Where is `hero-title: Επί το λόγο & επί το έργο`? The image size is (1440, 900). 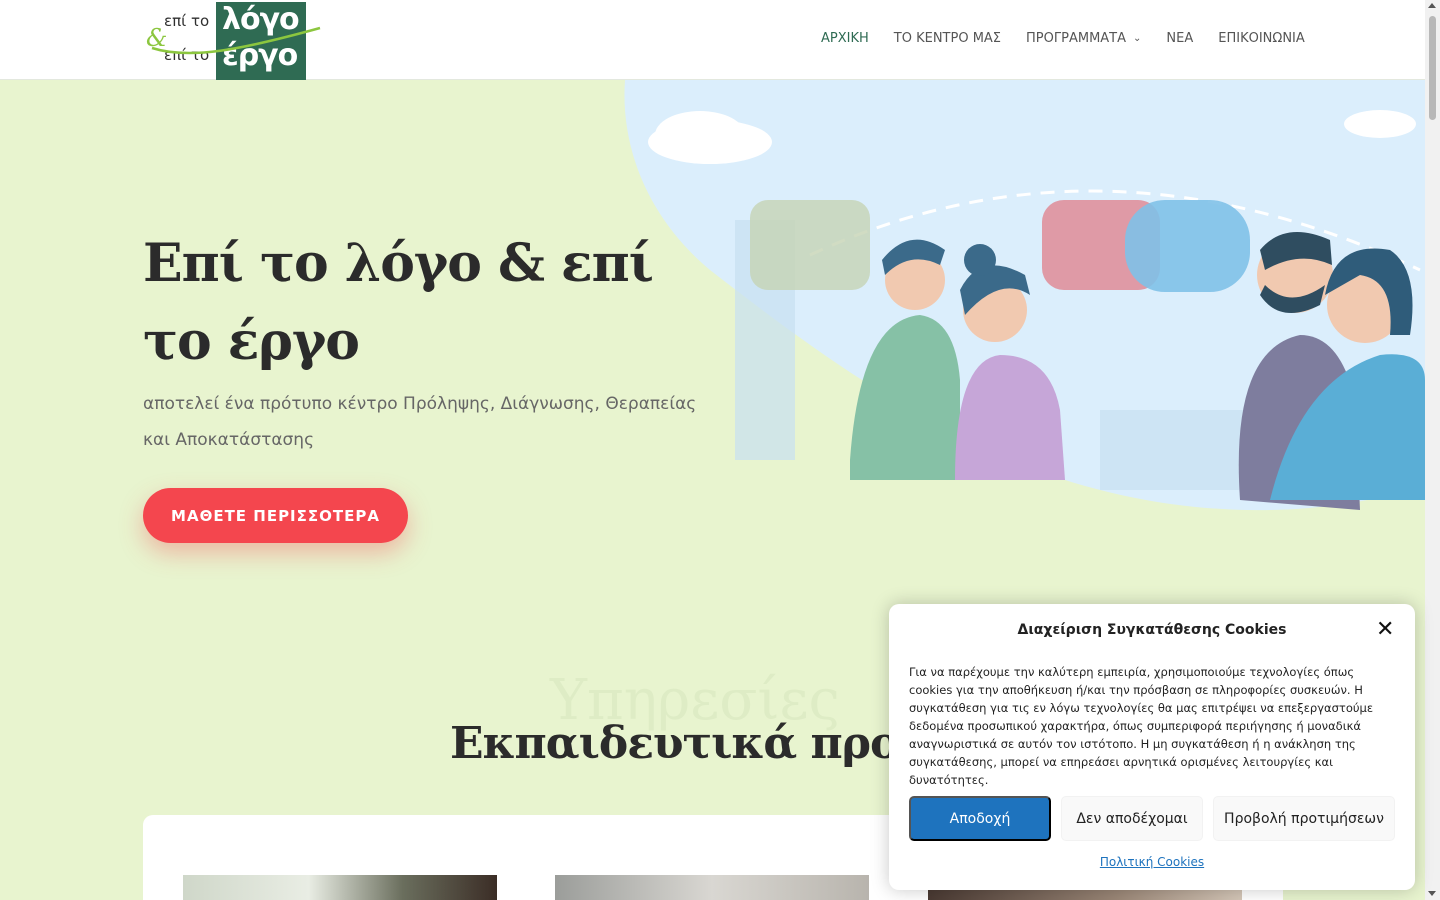
hero-title: Επί το λόγο & επί το έργο is located at coordinates (398, 302).